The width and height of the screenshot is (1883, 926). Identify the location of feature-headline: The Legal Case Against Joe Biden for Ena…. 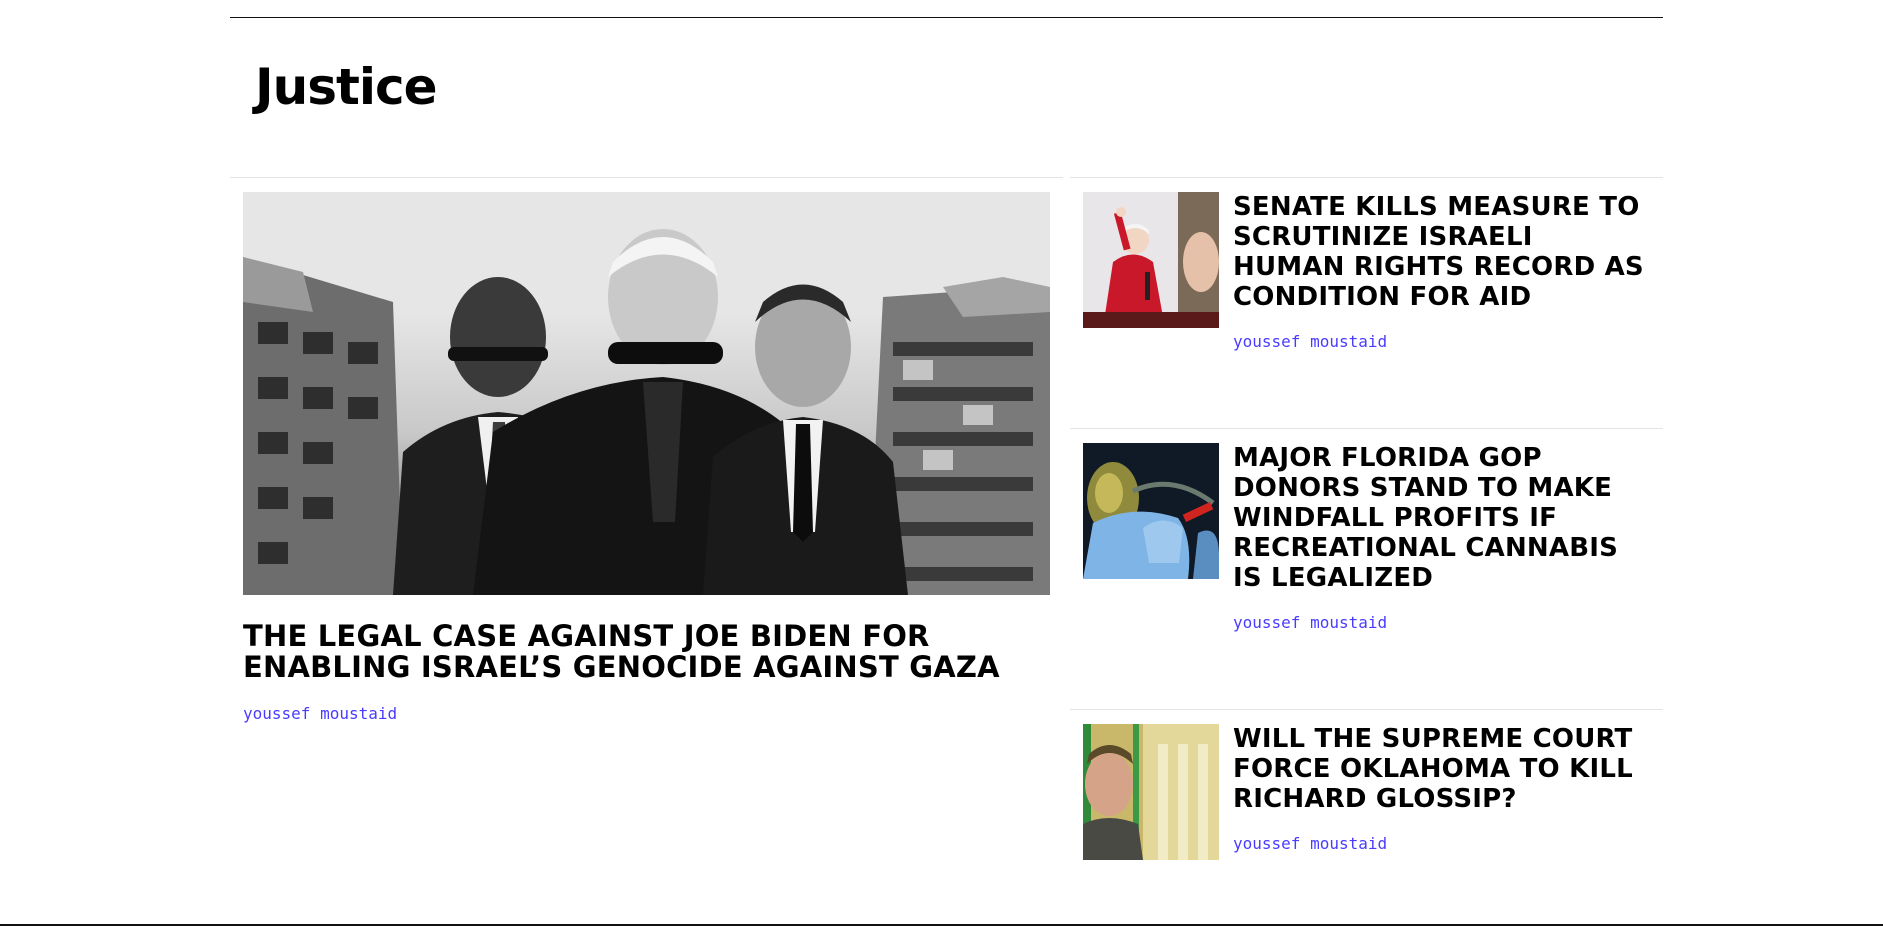
(643, 652).